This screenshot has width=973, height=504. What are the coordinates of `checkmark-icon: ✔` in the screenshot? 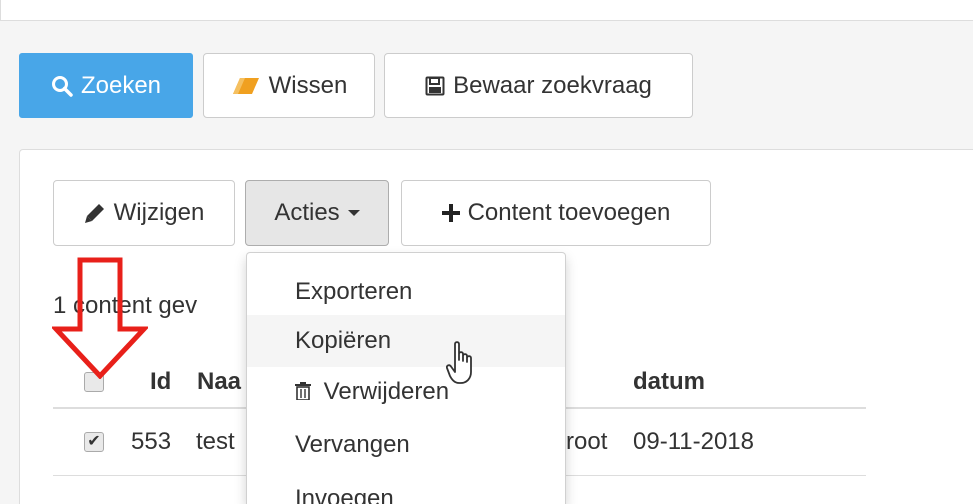 It's located at (94, 441).